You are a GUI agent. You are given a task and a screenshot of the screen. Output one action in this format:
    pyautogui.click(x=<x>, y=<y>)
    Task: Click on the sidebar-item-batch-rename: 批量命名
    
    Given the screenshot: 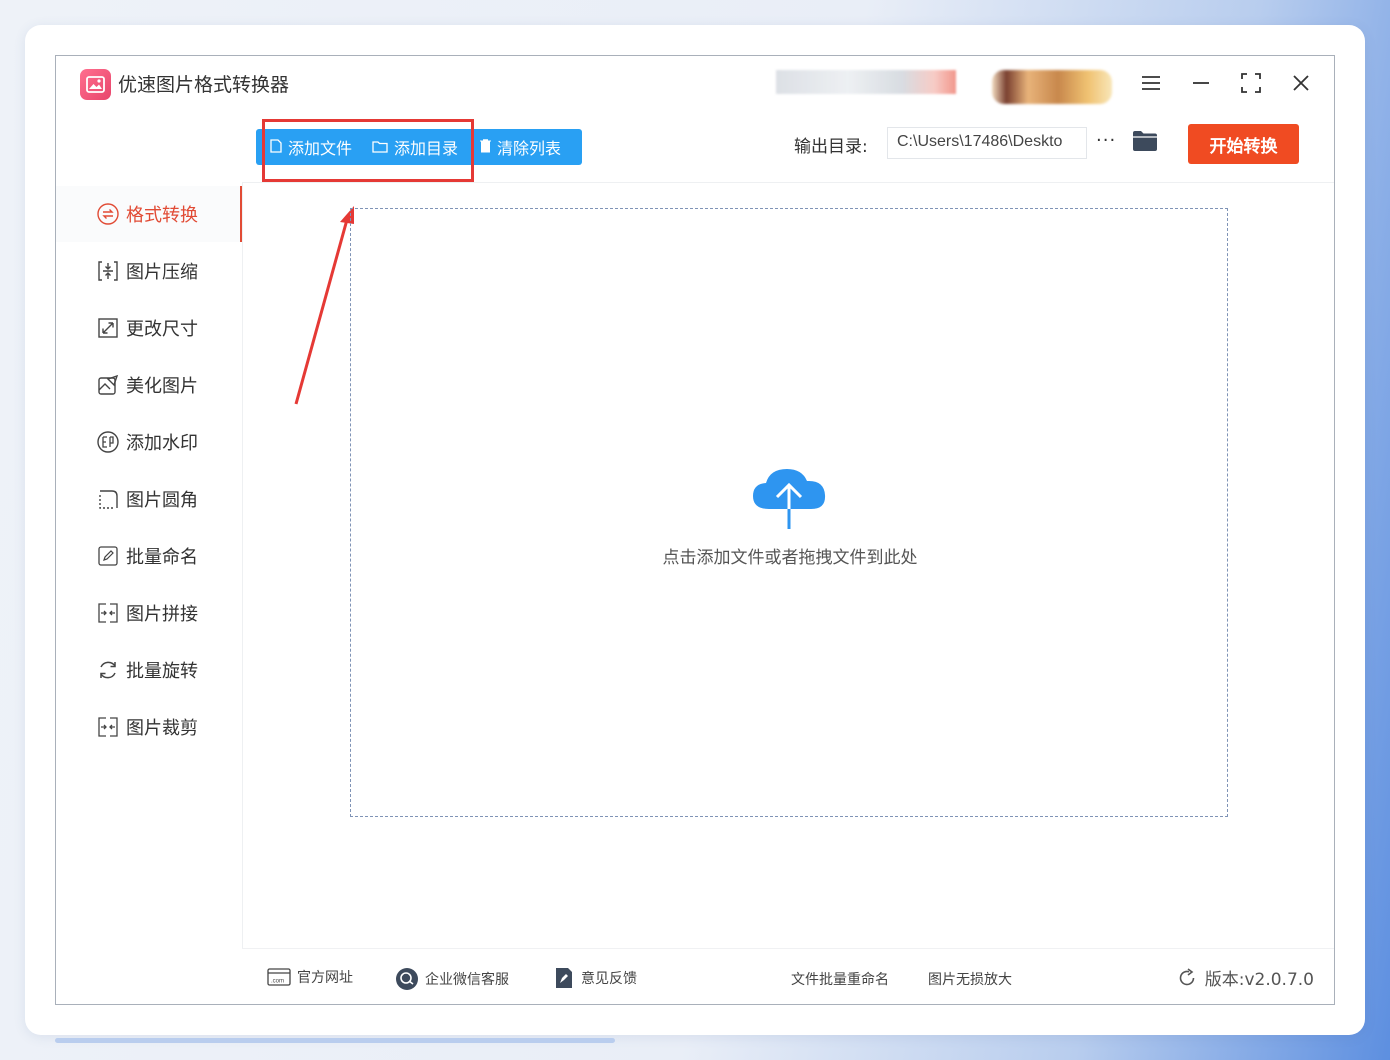 What is the action you would take?
    pyautogui.click(x=149, y=556)
    